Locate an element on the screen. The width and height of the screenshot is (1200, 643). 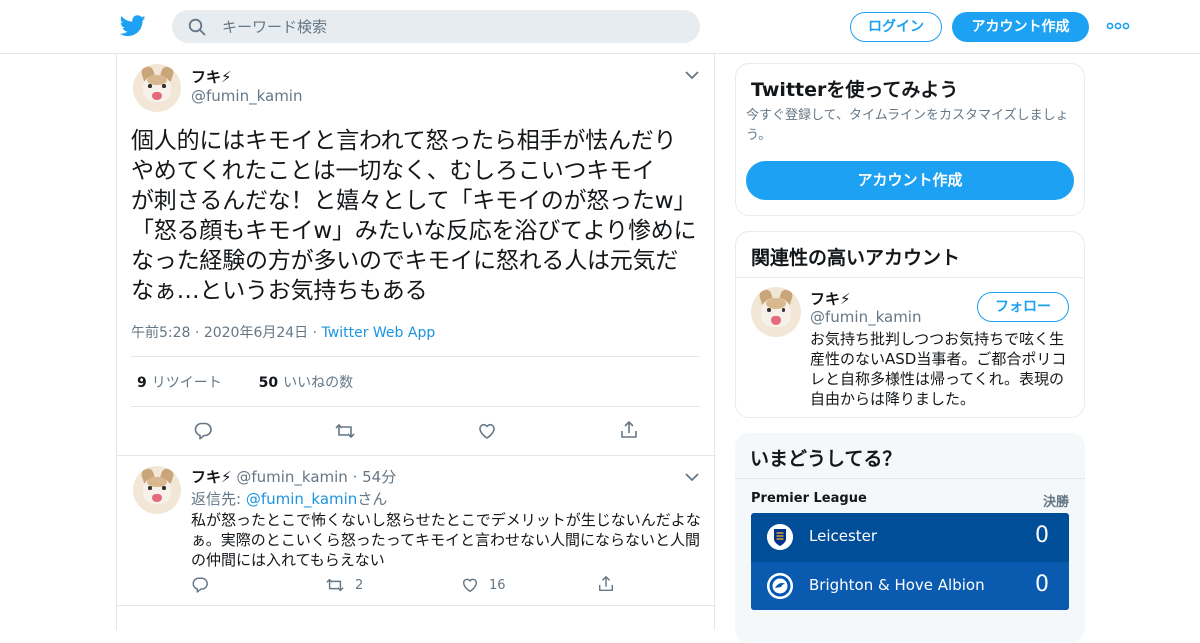
brighton-crest-icon is located at coordinates (780, 586).